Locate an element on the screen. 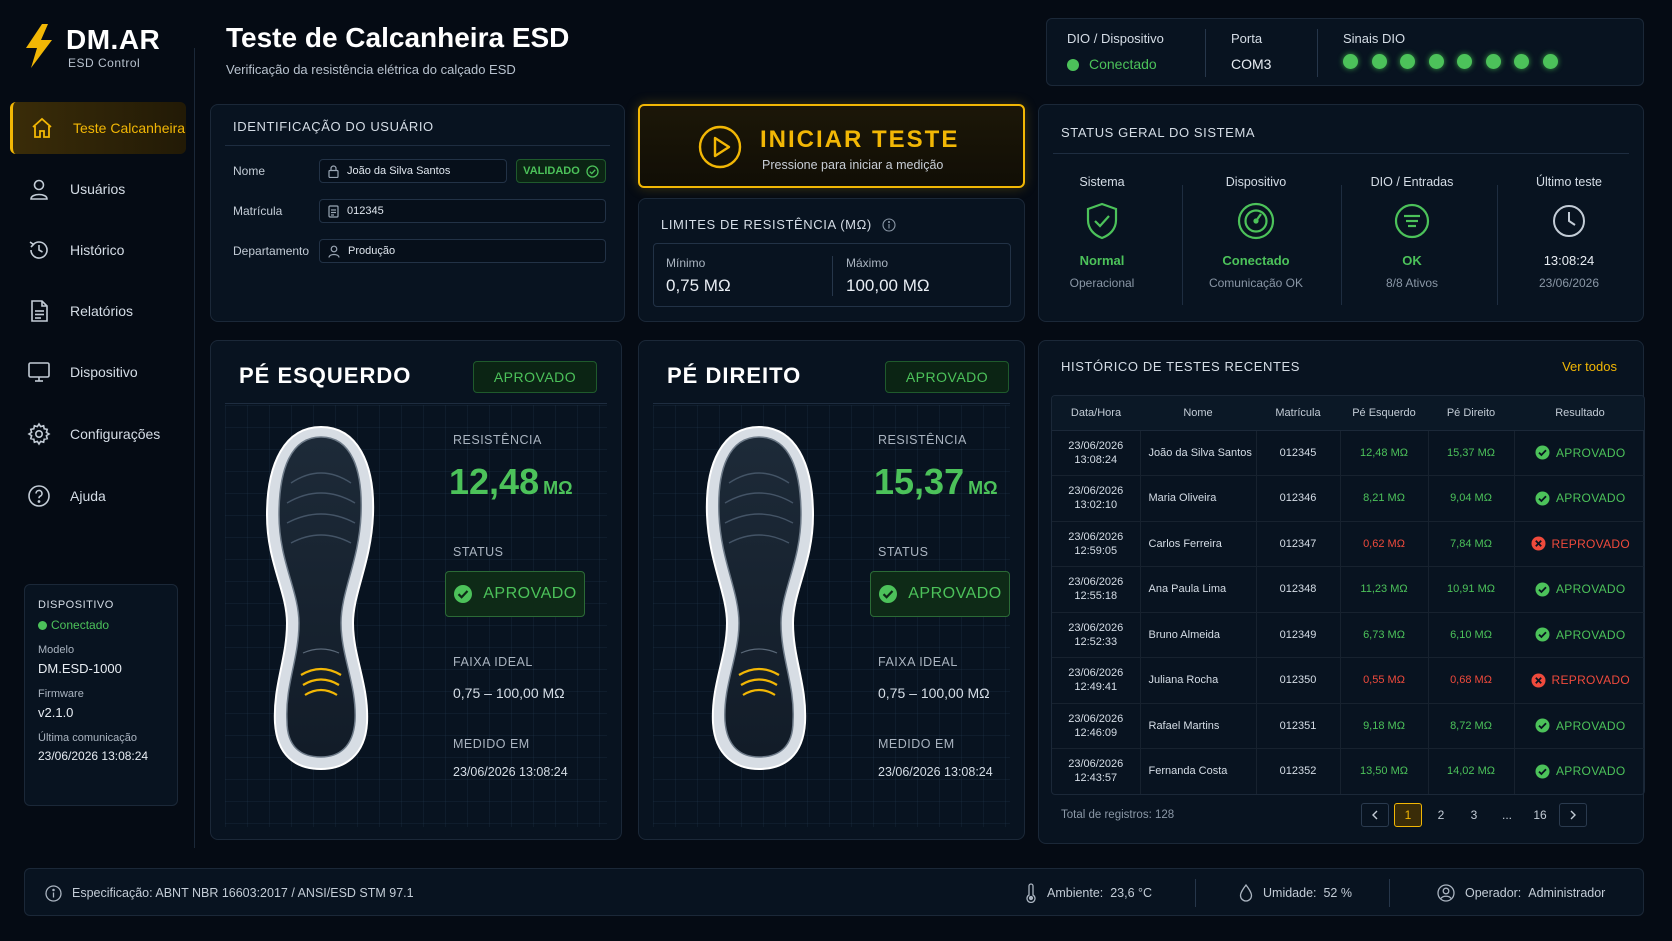 The image size is (1672, 941). resistance-label: RESISTÊNCIA is located at coordinates (497, 440).